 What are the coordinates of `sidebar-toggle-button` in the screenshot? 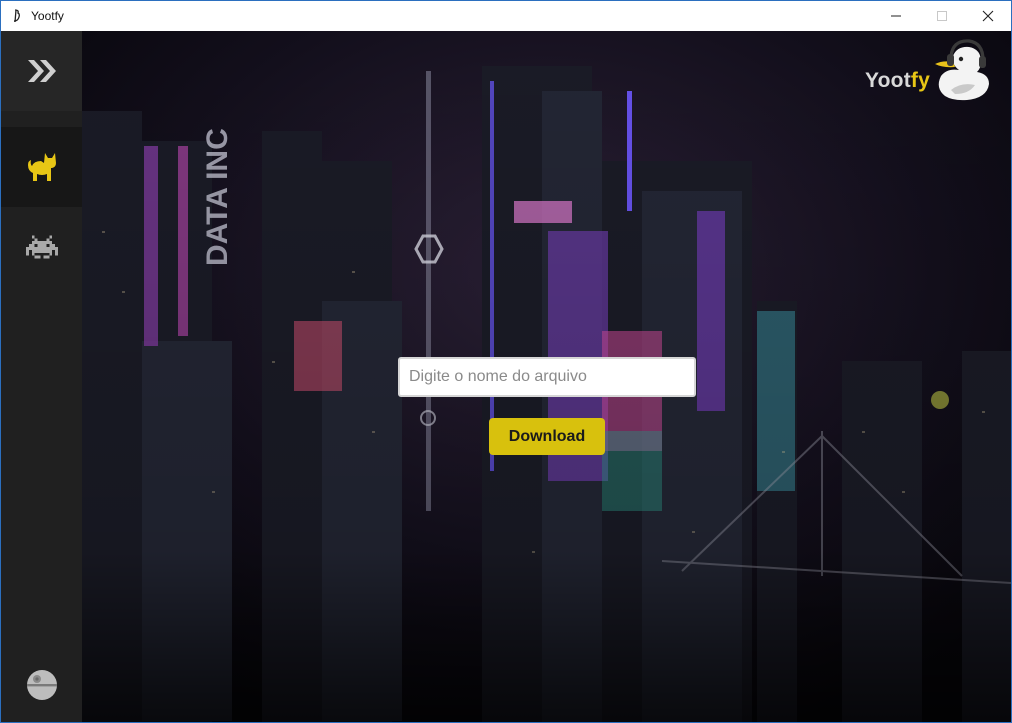 It's located at (41, 71).